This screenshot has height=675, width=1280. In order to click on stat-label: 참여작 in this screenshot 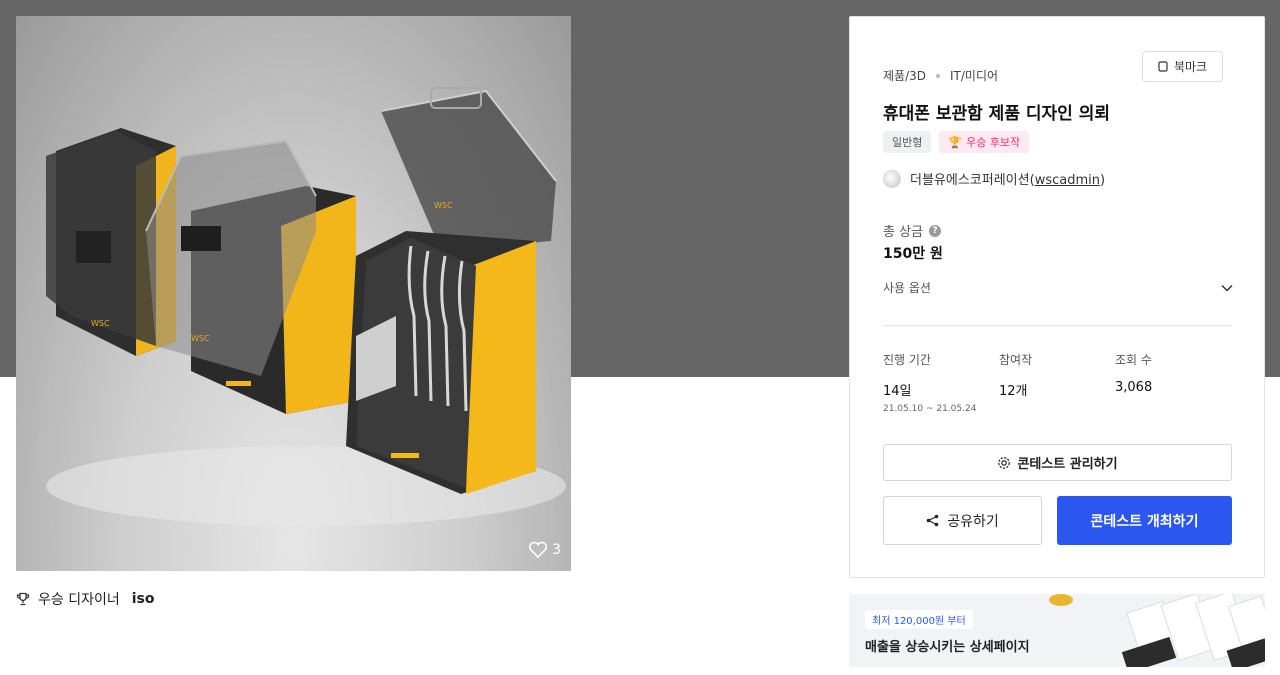, I will do `click(1016, 360)`.